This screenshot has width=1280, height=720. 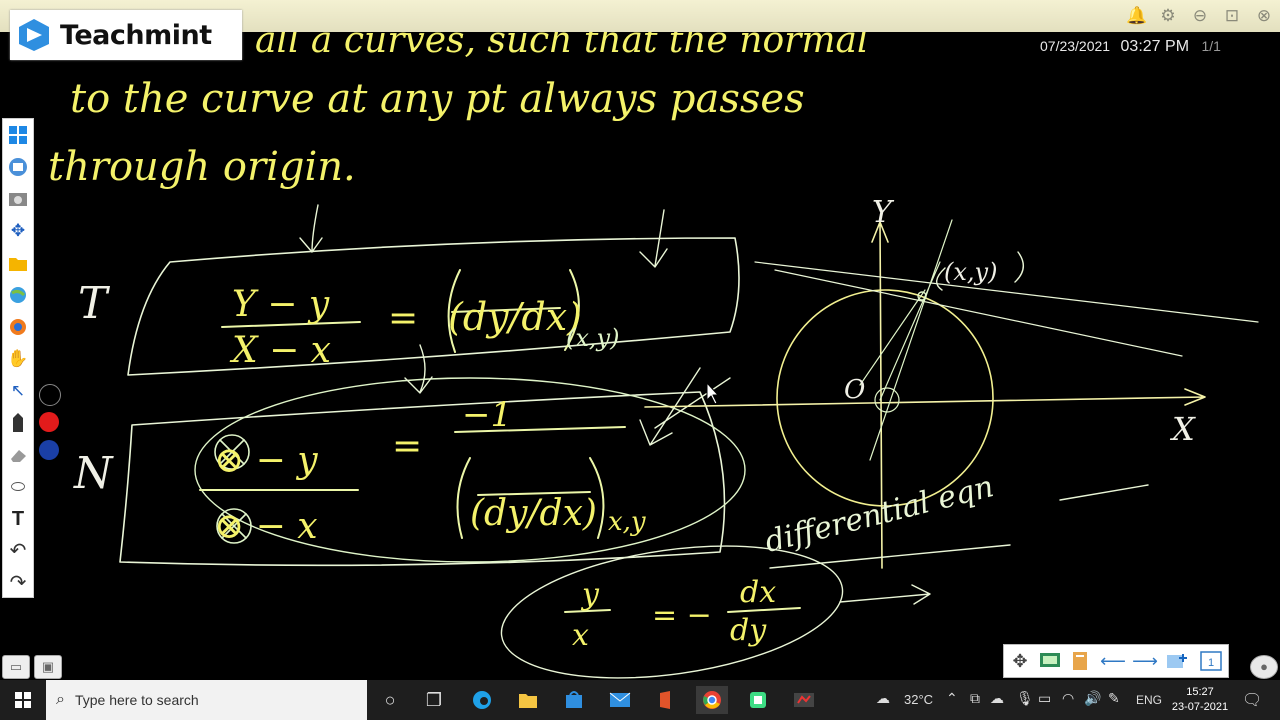 What do you see at coordinates (580, 635) in the screenshot?
I see `result-left-den: x` at bounding box center [580, 635].